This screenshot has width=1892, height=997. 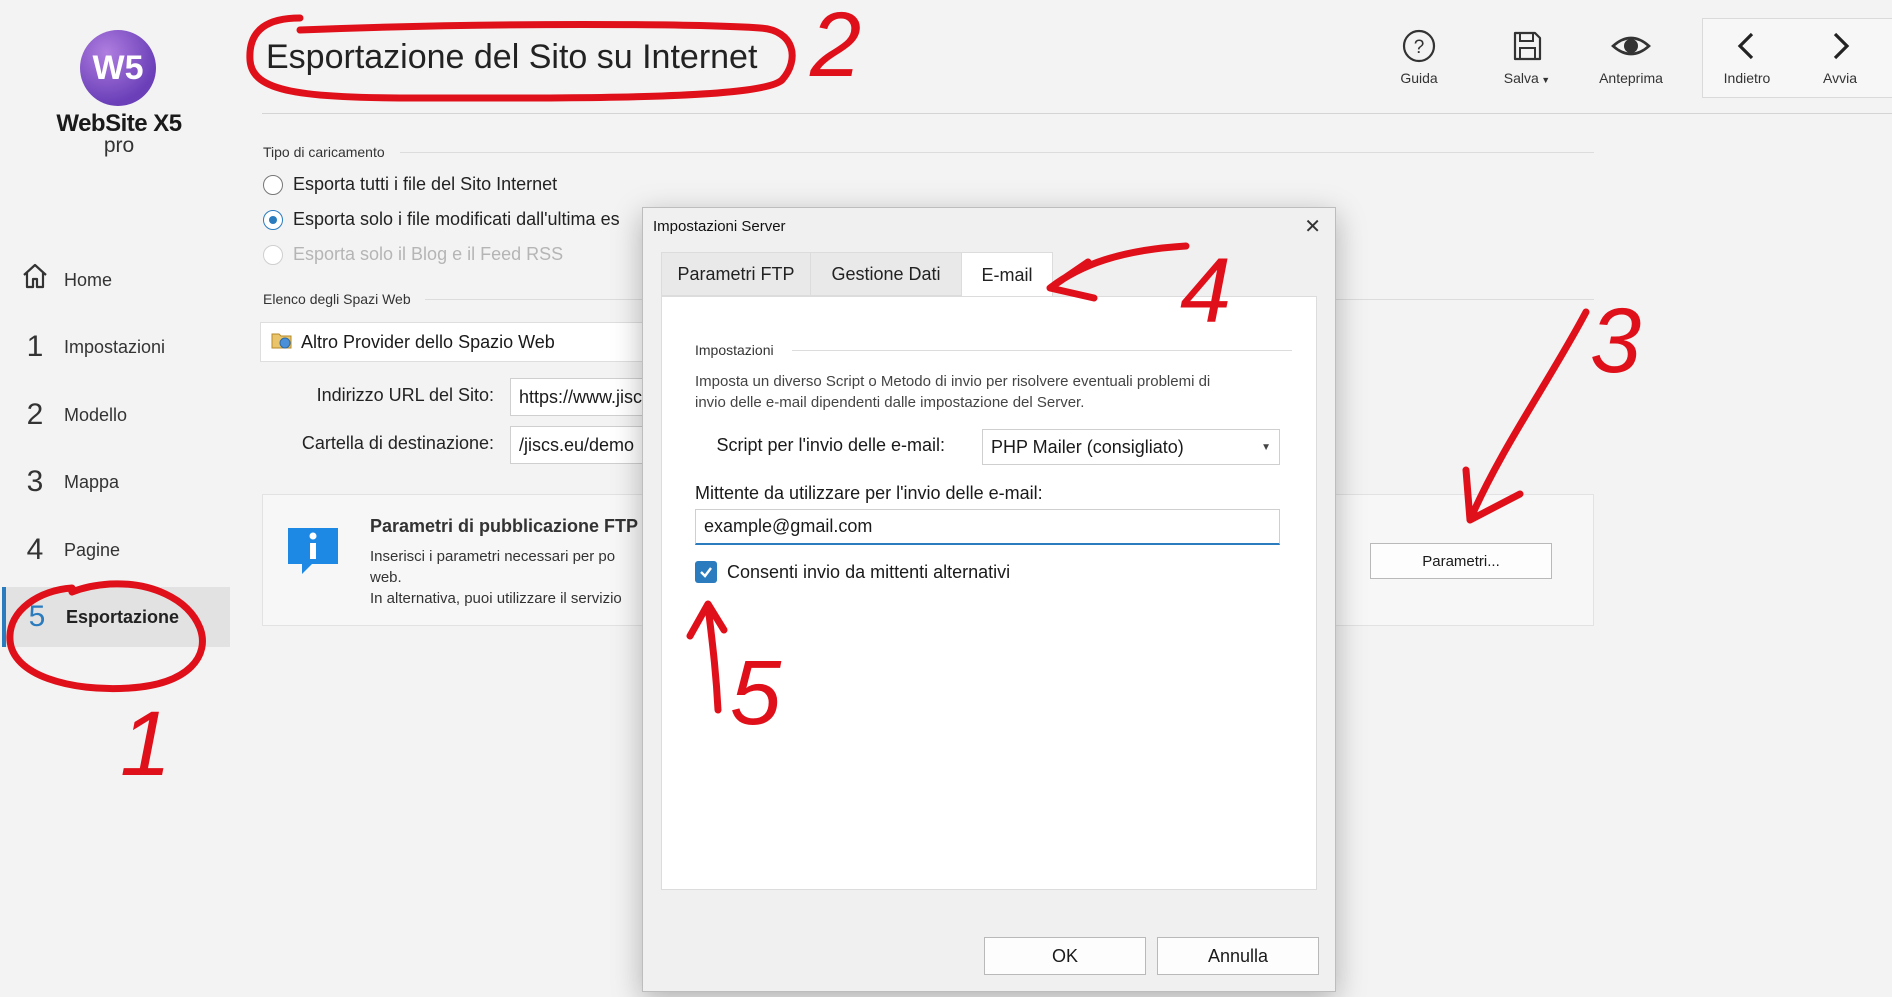 What do you see at coordinates (397, 443) in the screenshot?
I see `destination-folder-label: Cartella di destinazione:` at bounding box center [397, 443].